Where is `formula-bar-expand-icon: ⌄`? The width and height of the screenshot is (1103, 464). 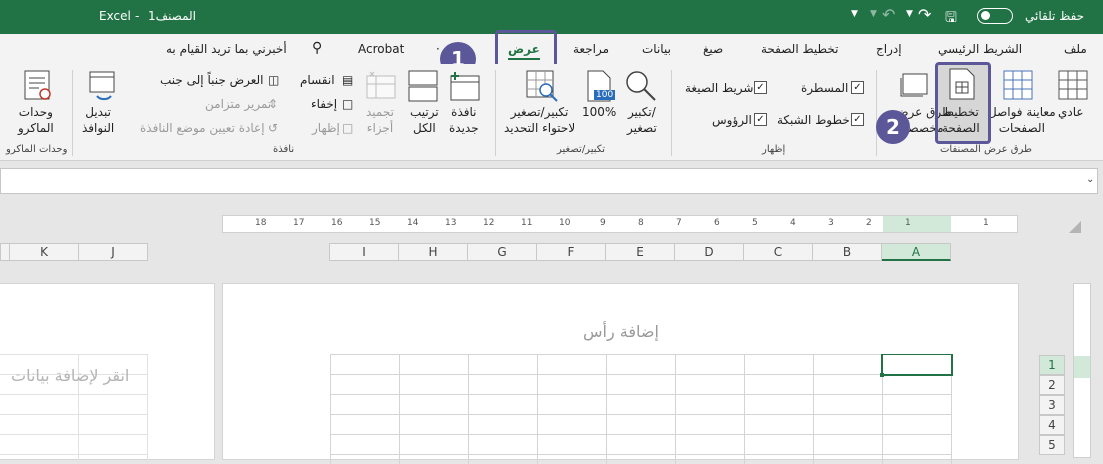
formula-bar-expand-icon: ⌄ is located at coordinates (1090, 179).